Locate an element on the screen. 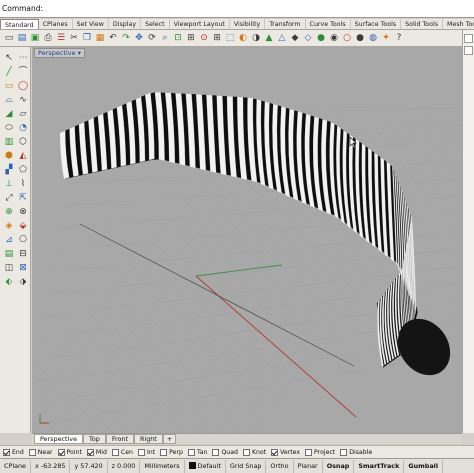  unlock-icon: △ is located at coordinates (282, 38).